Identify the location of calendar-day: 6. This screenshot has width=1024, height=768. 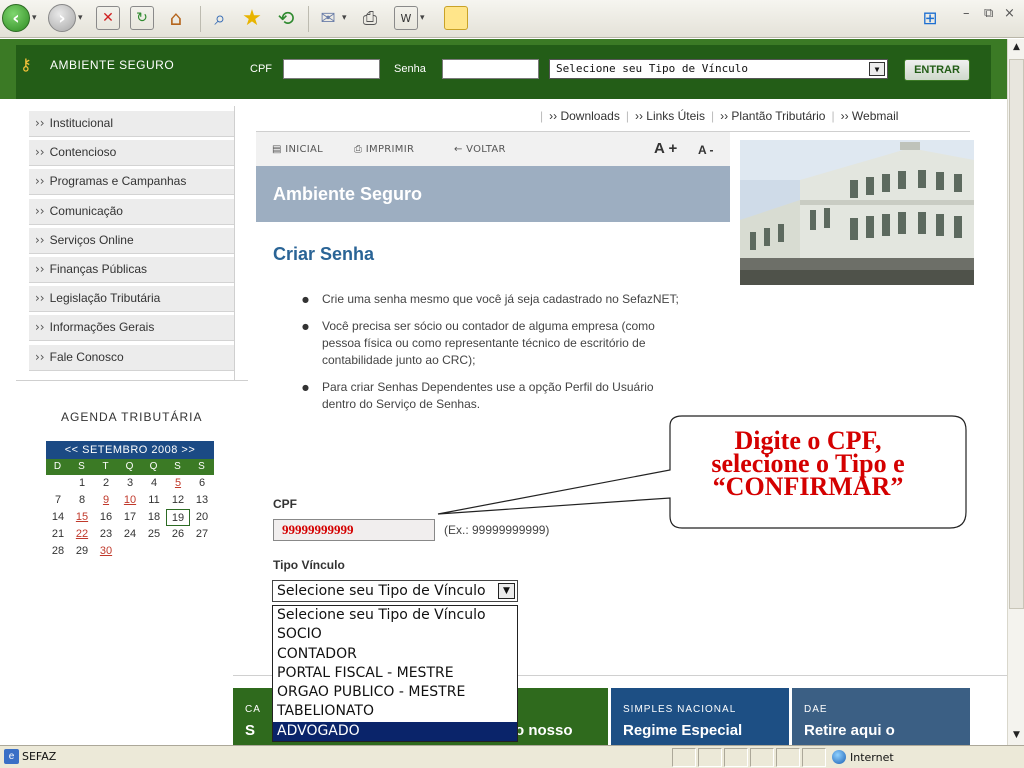
(202, 483).